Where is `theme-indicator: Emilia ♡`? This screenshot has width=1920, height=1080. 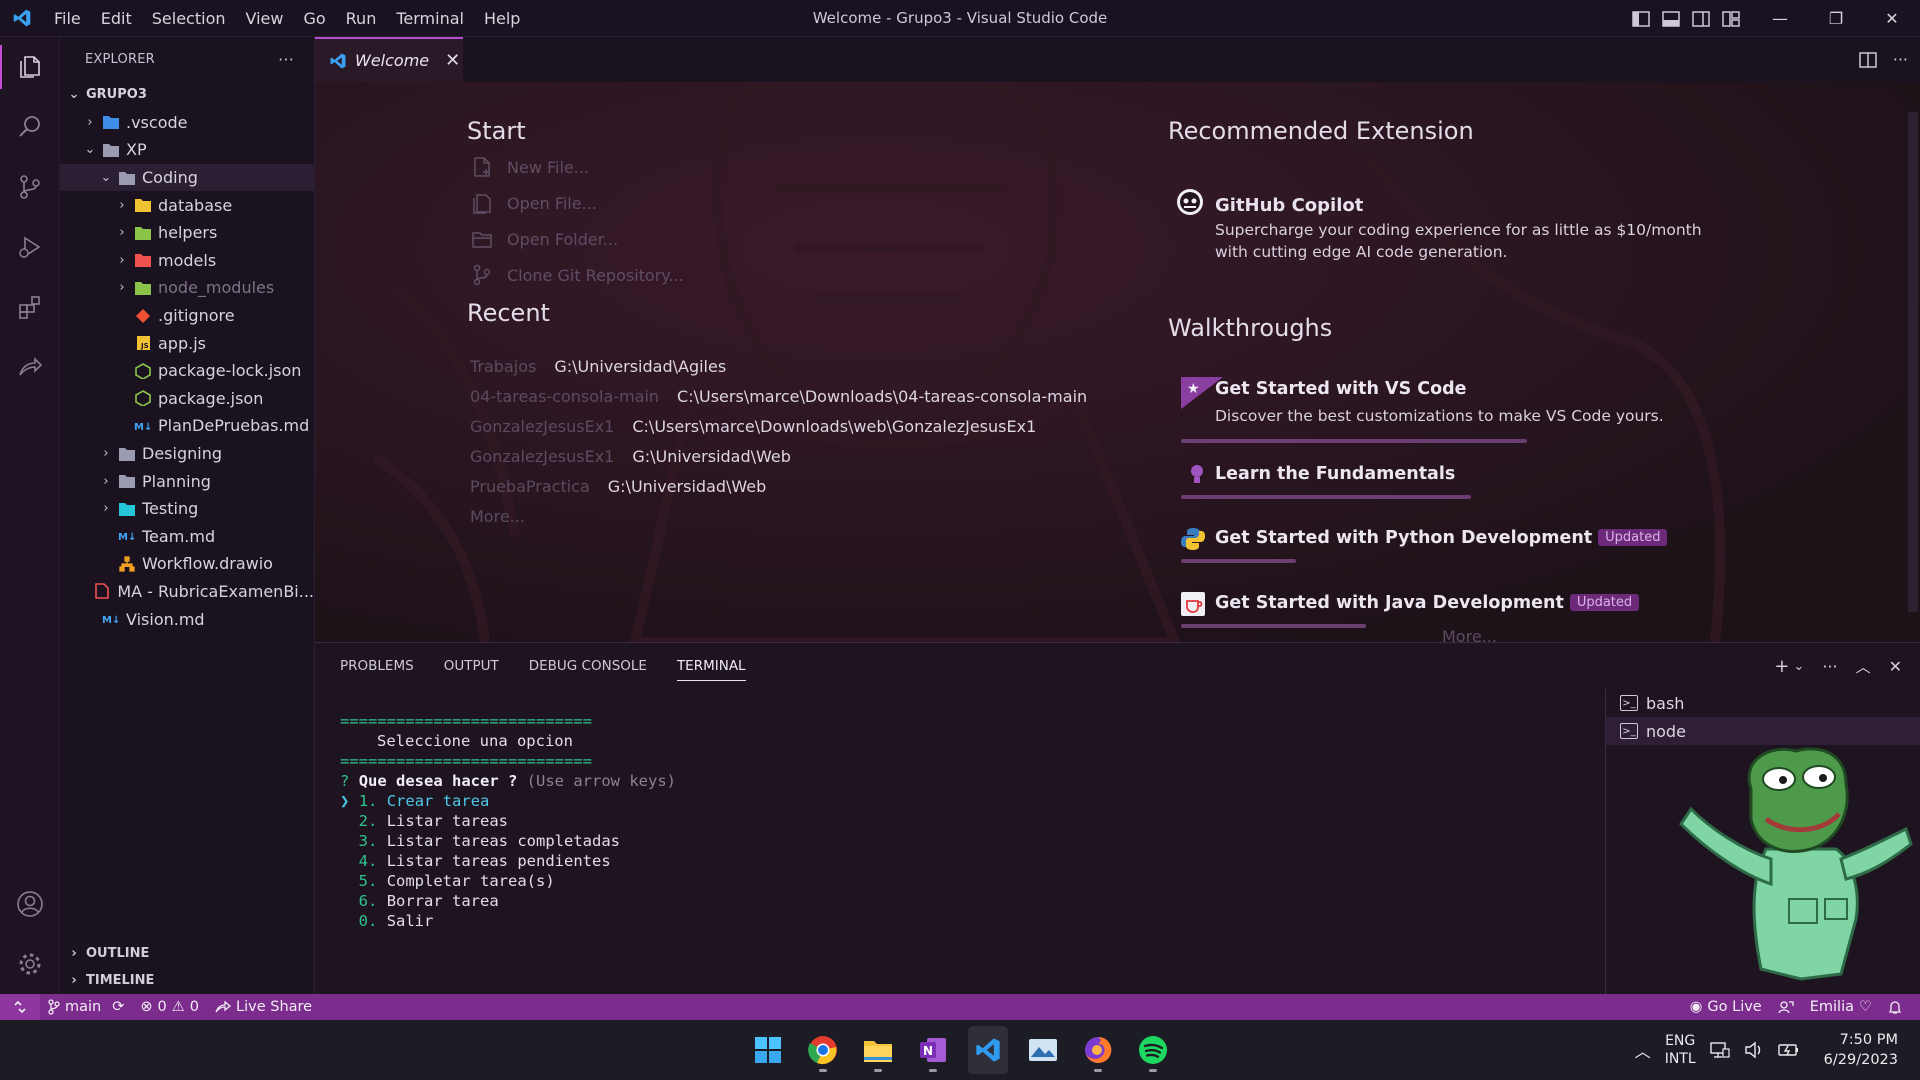 theme-indicator: Emilia ♡ is located at coordinates (1841, 1007).